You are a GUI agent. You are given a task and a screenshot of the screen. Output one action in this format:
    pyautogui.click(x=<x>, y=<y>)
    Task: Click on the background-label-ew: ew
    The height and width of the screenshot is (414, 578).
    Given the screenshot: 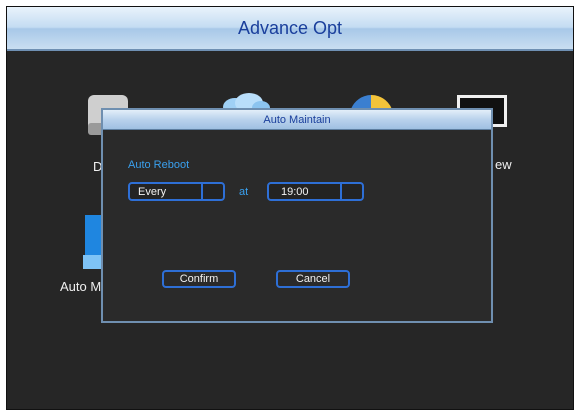 What is the action you would take?
    pyautogui.click(x=503, y=164)
    